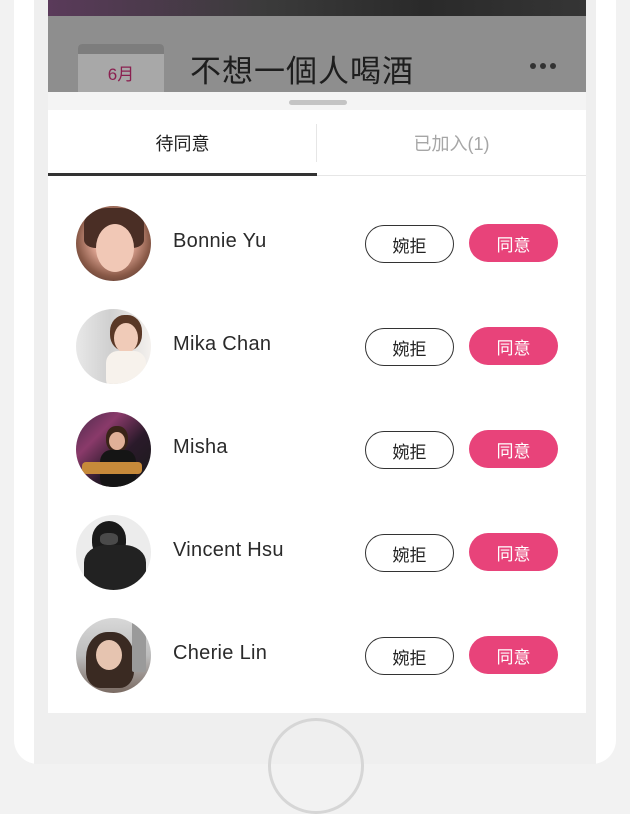 This screenshot has height=814, width=630. What do you see at coordinates (316, 766) in the screenshot?
I see `home-button` at bounding box center [316, 766].